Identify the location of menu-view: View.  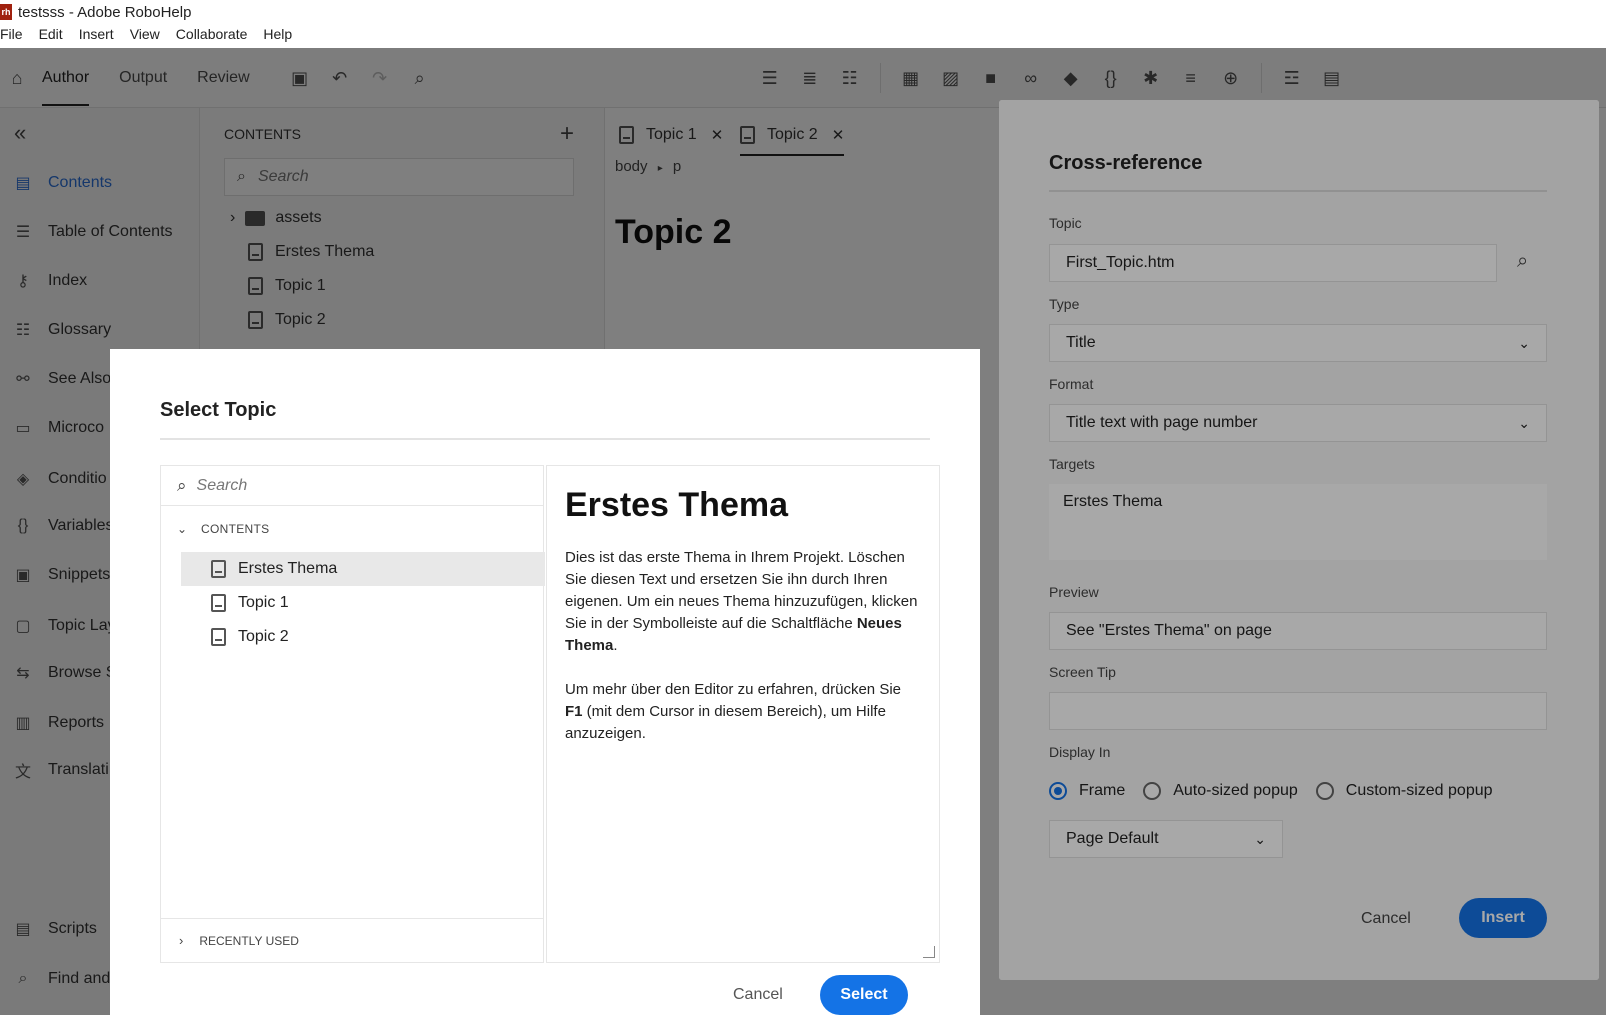
(145, 37).